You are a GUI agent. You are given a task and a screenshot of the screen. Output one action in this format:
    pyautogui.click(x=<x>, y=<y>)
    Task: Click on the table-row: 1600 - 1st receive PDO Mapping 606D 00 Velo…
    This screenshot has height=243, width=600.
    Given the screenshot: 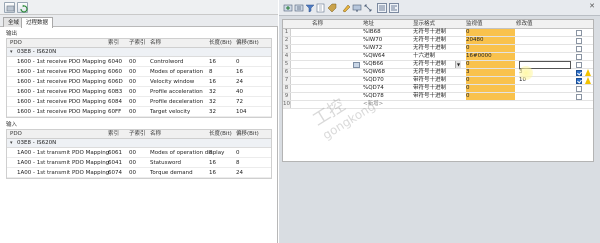 What is the action you would take?
    pyautogui.click(x=139, y=82)
    